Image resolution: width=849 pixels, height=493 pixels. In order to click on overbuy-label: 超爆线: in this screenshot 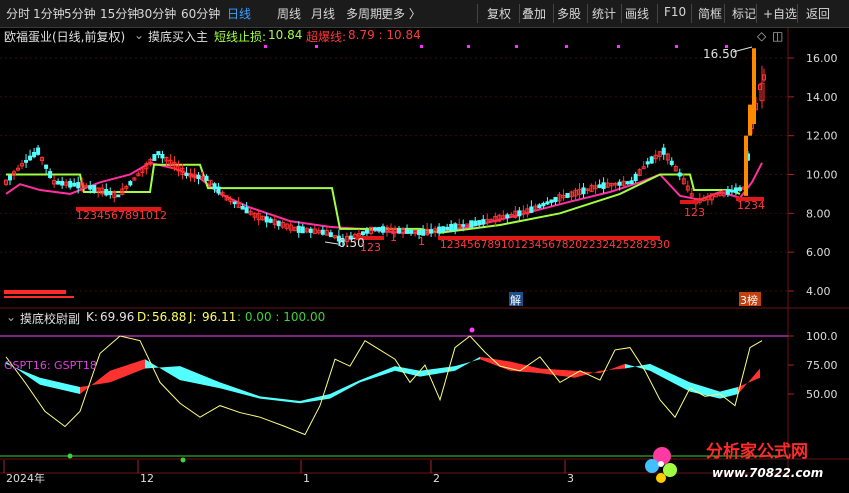, I will do `click(326, 37)`.